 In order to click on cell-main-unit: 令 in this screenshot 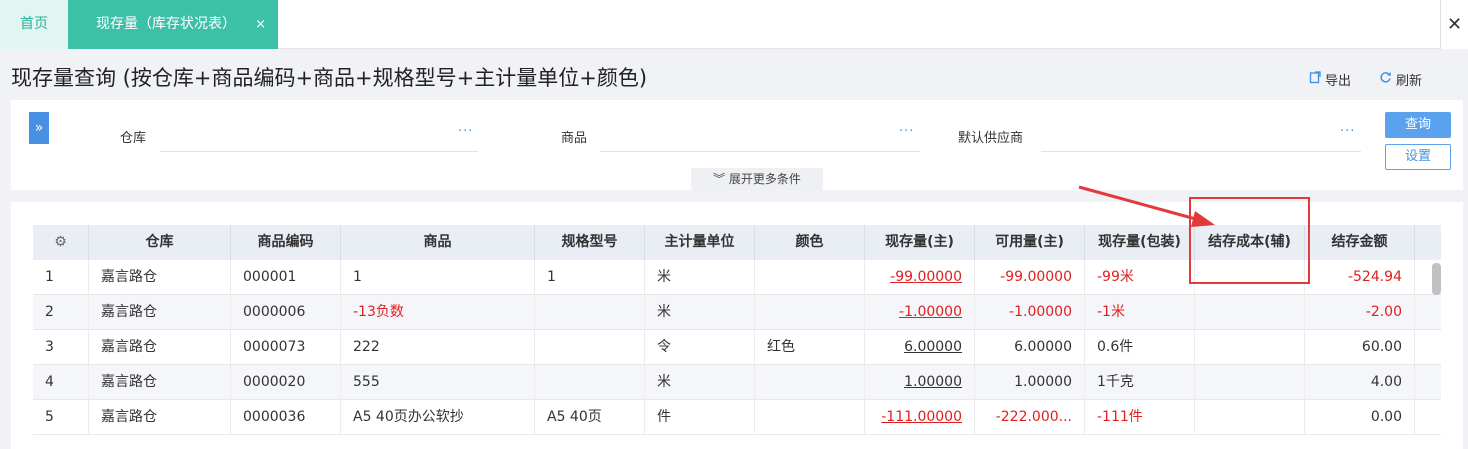, I will do `click(700, 347)`.